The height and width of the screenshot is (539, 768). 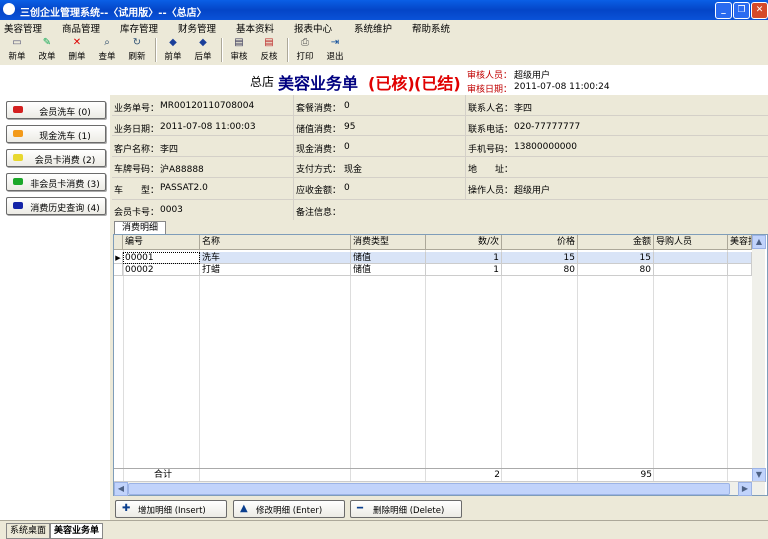 I want to click on tab-consume-detail: 消费明细, so click(x=140, y=227).